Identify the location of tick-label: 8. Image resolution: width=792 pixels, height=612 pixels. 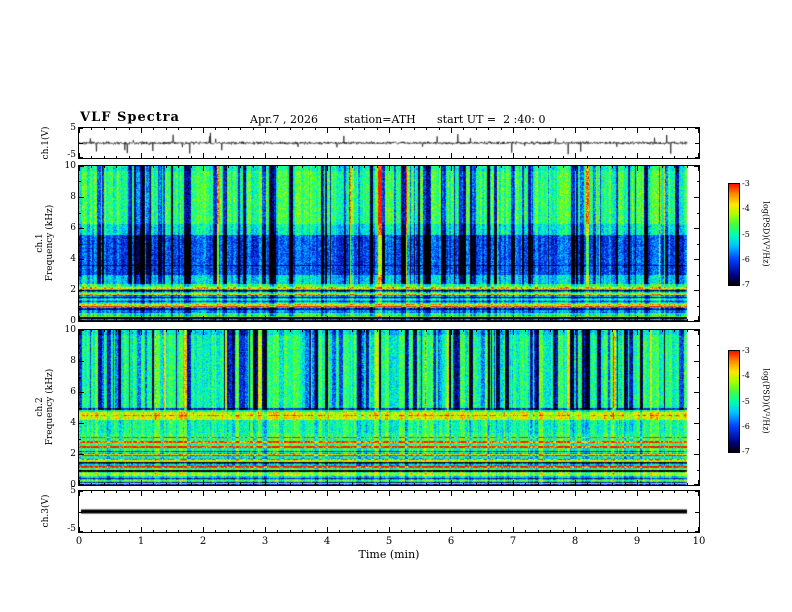
(575, 541).